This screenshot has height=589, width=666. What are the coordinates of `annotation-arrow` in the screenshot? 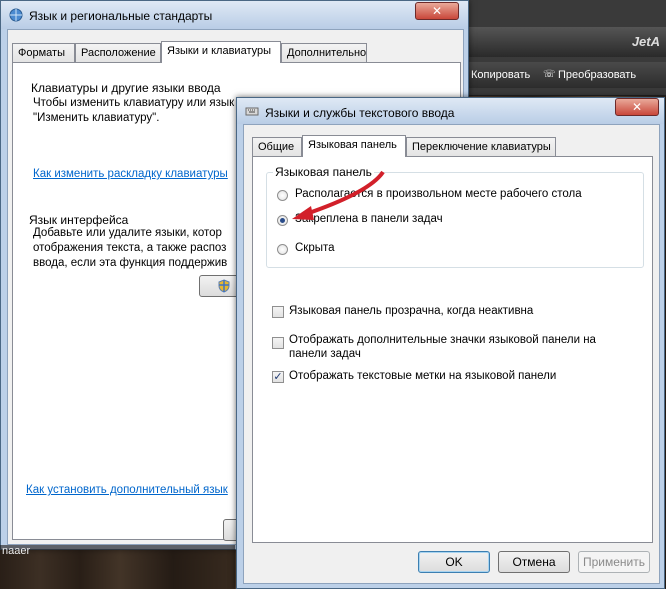 It's located at (338, 195).